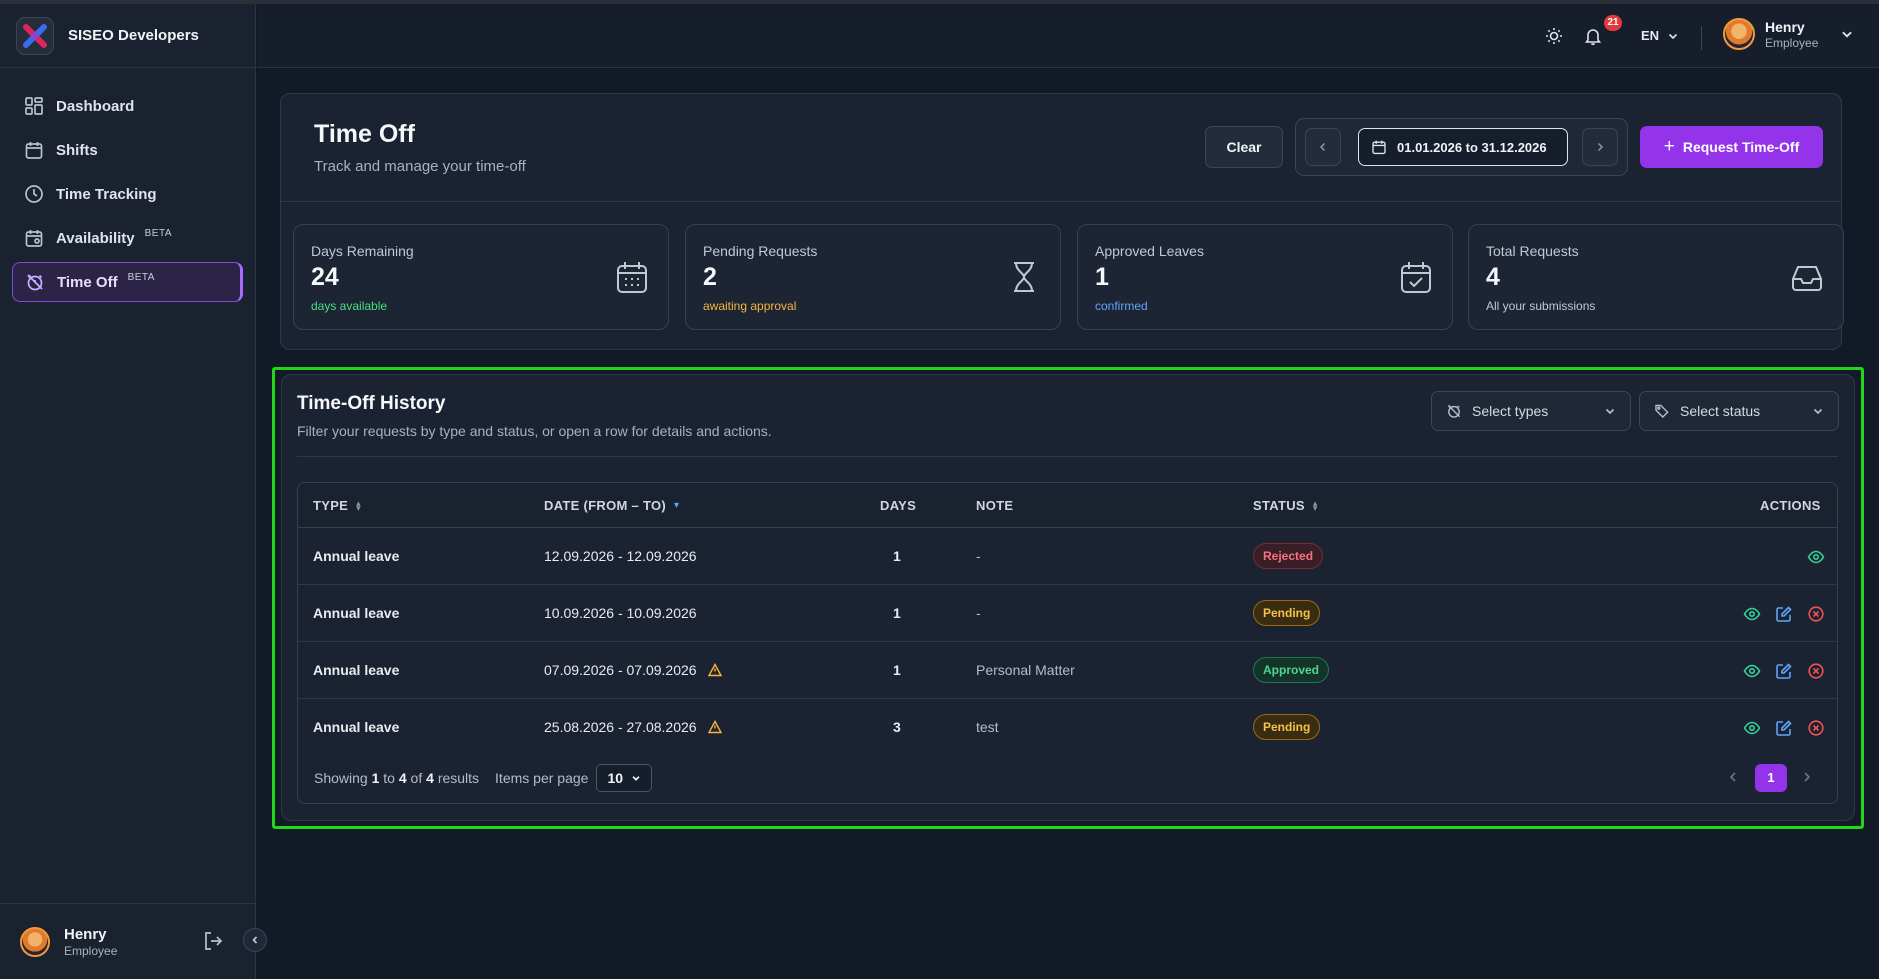 The width and height of the screenshot is (1879, 979). What do you see at coordinates (1025, 670) in the screenshot?
I see `cell-note: Personal Matter` at bounding box center [1025, 670].